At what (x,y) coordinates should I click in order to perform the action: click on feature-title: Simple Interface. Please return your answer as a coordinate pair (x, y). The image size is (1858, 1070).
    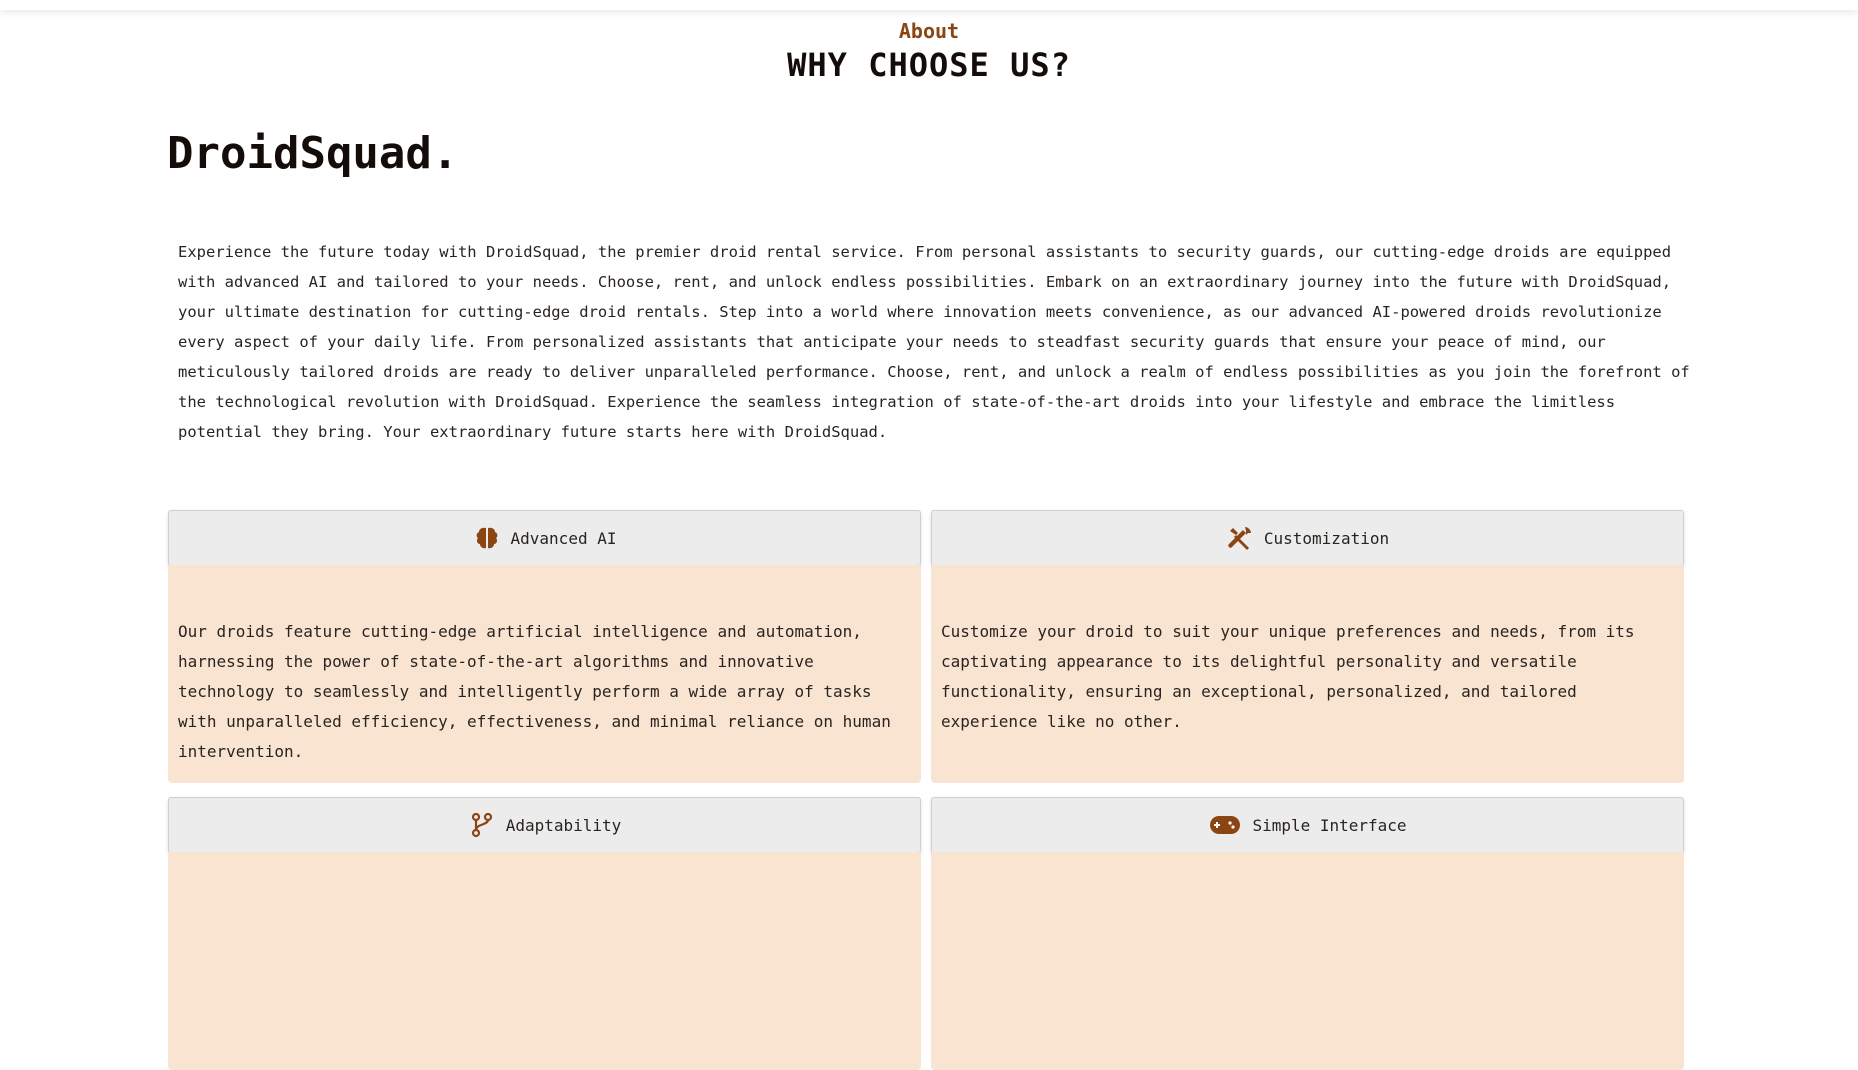
    Looking at the image, I should click on (1329, 825).